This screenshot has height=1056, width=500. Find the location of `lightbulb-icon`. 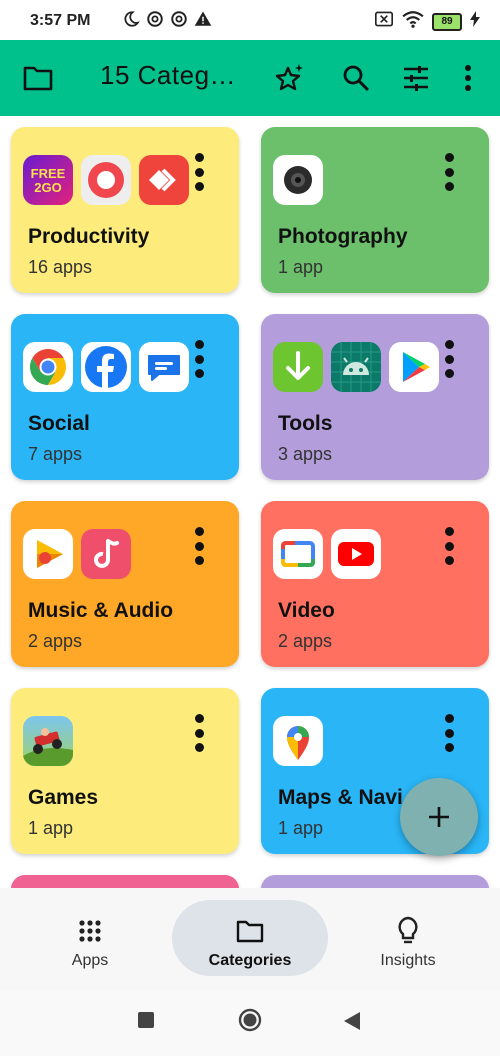

lightbulb-icon is located at coordinates (408, 931).